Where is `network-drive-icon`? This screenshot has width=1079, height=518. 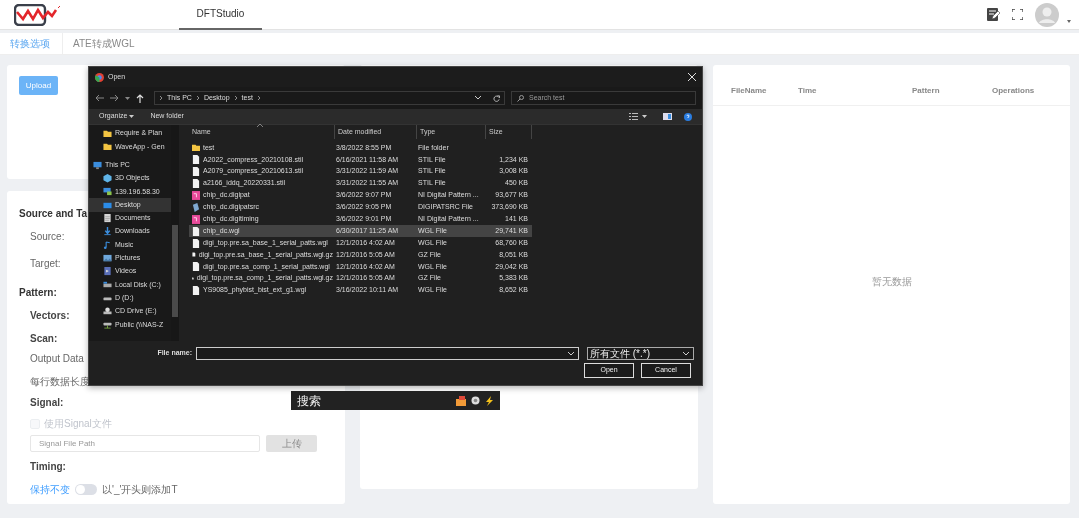 network-drive-icon is located at coordinates (107, 325).